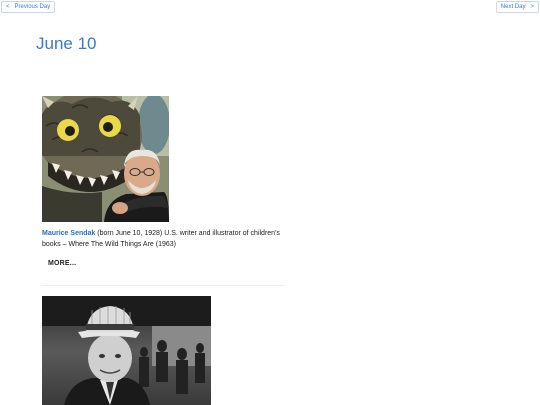 This screenshot has height=405, width=540. What do you see at coordinates (8, 7) in the screenshot?
I see `chevron-left-icon: <` at bounding box center [8, 7].